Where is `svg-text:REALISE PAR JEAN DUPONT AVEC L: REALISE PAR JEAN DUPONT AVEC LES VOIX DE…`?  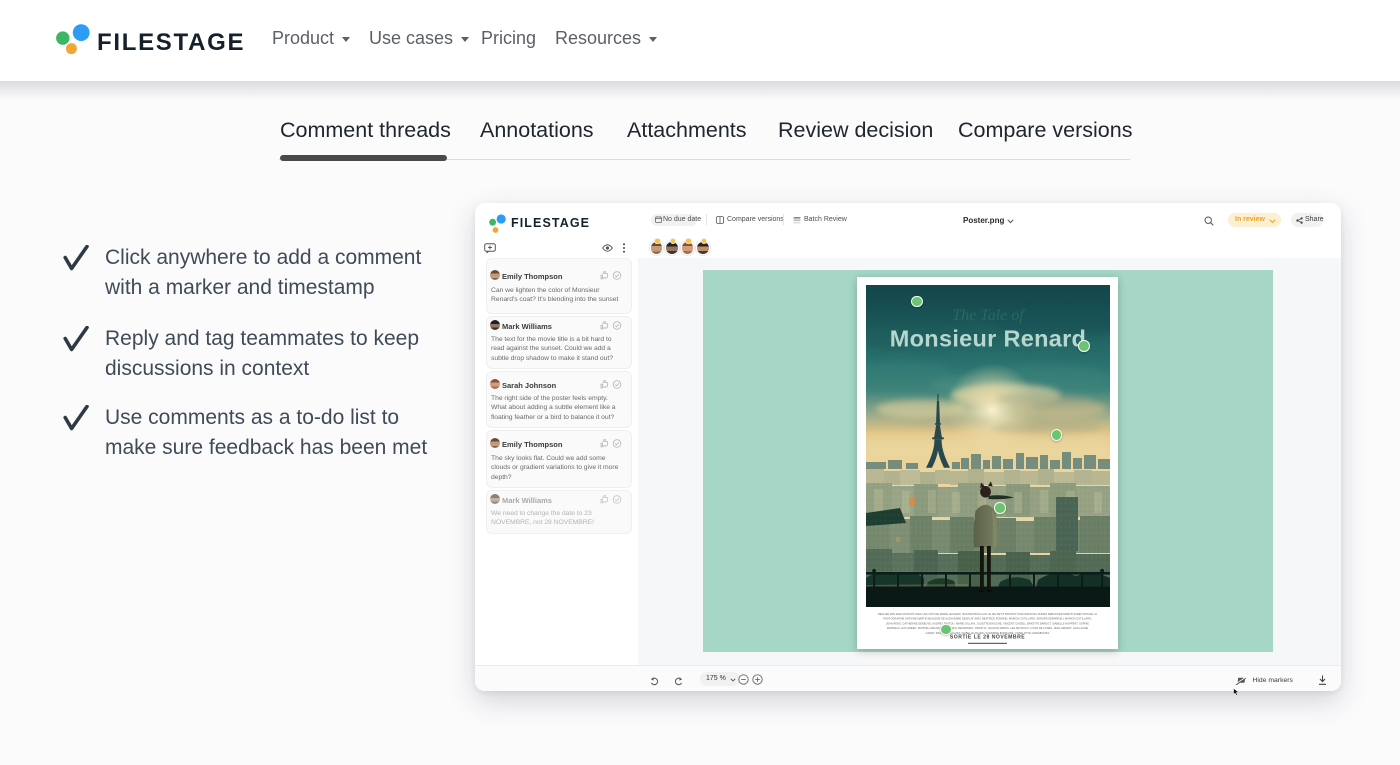
svg-text:REALISE PAR JEAN DUPONT AVEC L: REALISE PAR JEAN DUPONT AVEC LES VOIX DE… is located at coordinates (987, 614).